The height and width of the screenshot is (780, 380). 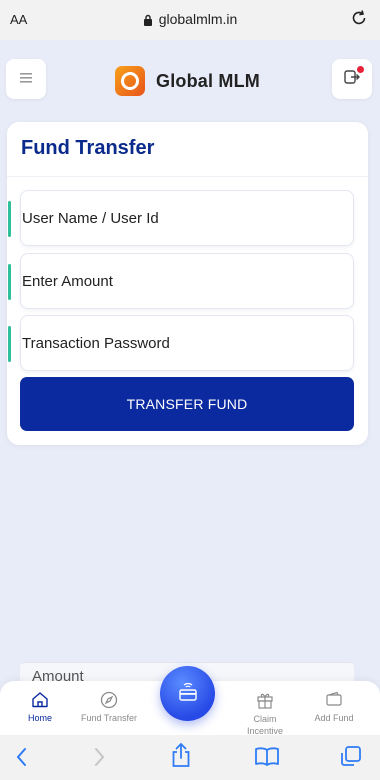 I want to click on nav-claim-incentive-label: Claim Incentive, so click(x=265, y=725).